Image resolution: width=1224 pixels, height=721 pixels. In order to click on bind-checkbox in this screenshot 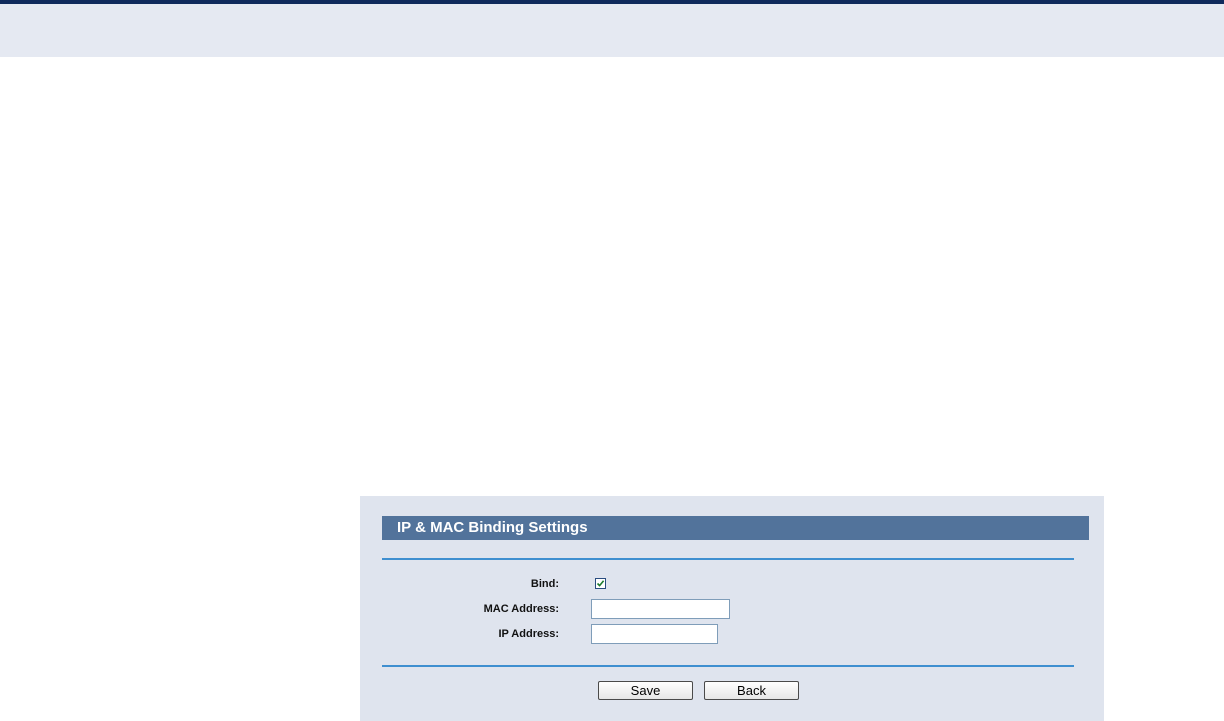, I will do `click(600, 583)`.